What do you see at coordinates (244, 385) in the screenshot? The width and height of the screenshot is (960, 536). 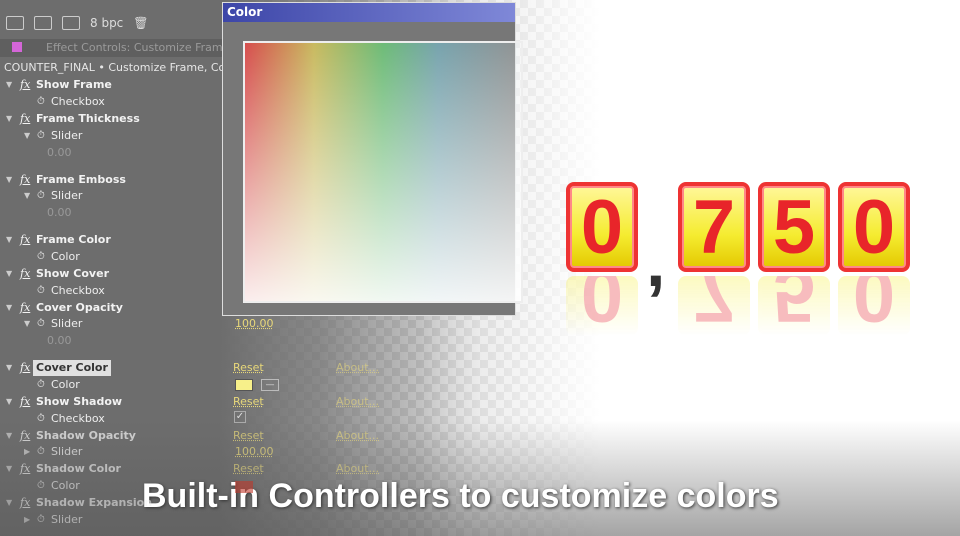 I see `cover-color-swatch` at bounding box center [244, 385].